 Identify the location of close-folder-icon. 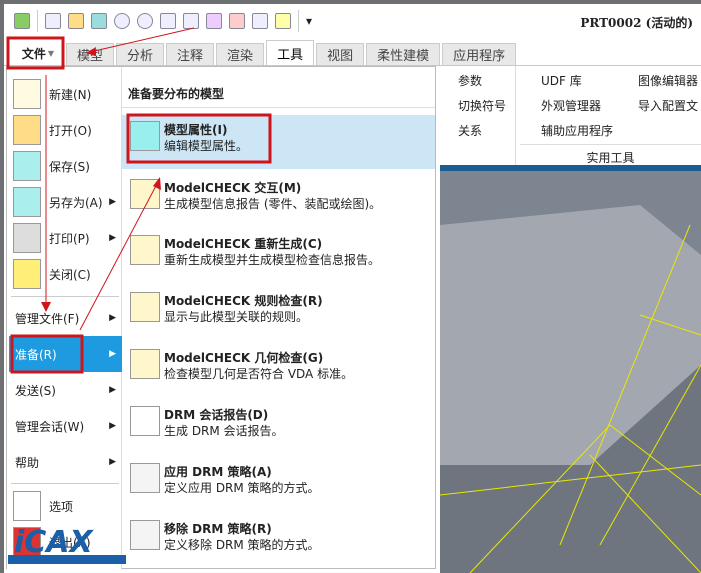
(27, 274).